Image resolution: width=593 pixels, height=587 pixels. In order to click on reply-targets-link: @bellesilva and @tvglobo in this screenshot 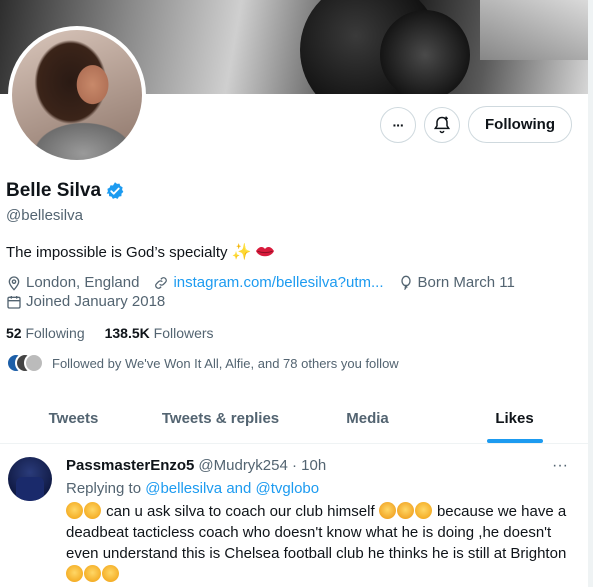, I will do `click(232, 488)`.